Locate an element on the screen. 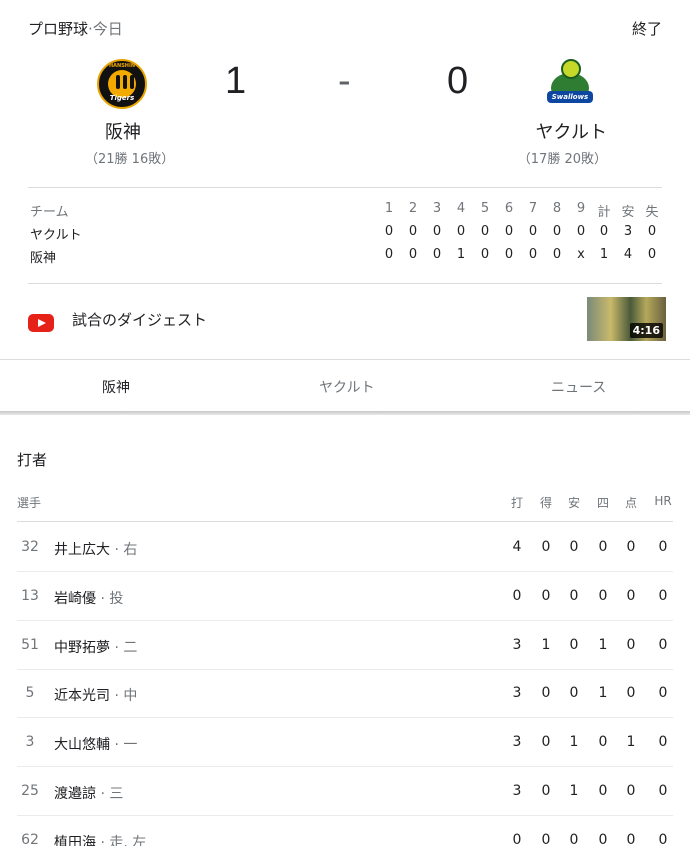 The width and height of the screenshot is (690, 846). player-column-header: 選手 is located at coordinates (29, 503).